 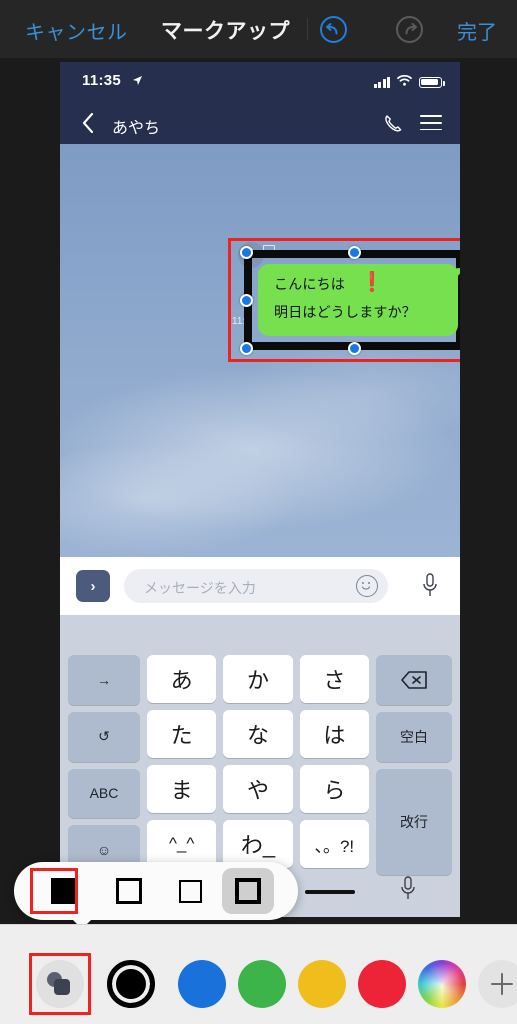 I want to click on keyboard-row: た な は, so click(x=258, y=734).